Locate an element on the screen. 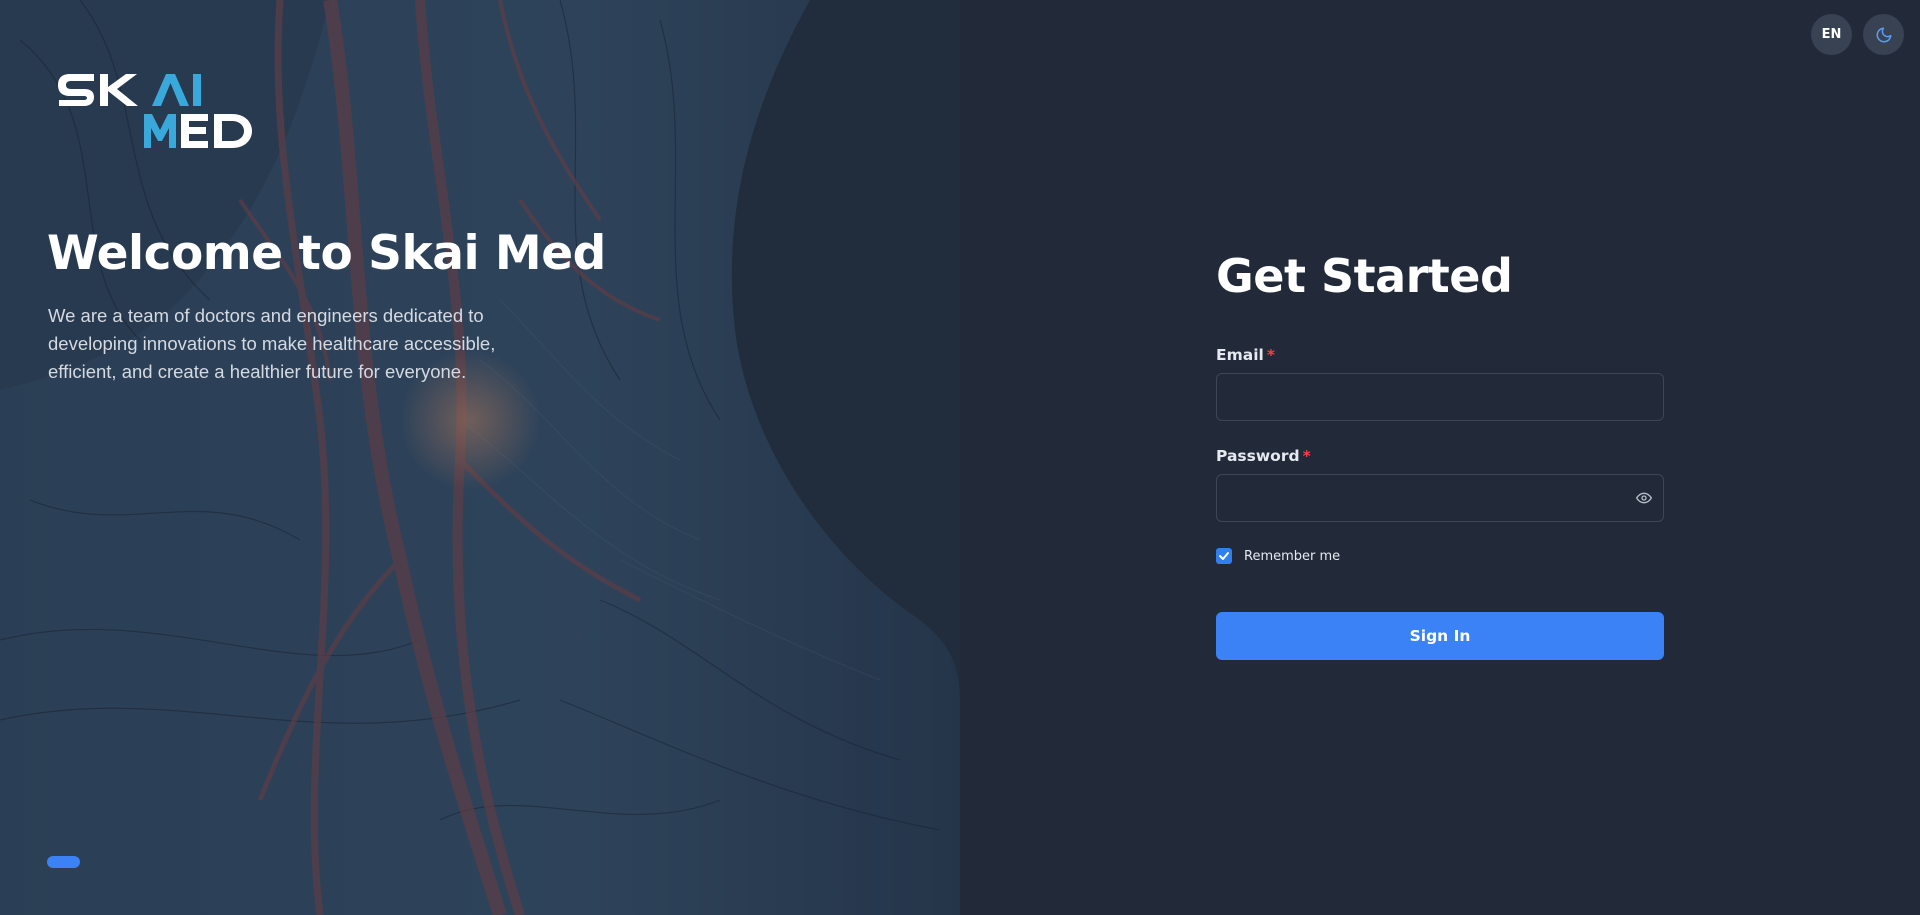 This screenshot has width=1920, height=915. sign-in-button: Sign In is located at coordinates (1440, 636).